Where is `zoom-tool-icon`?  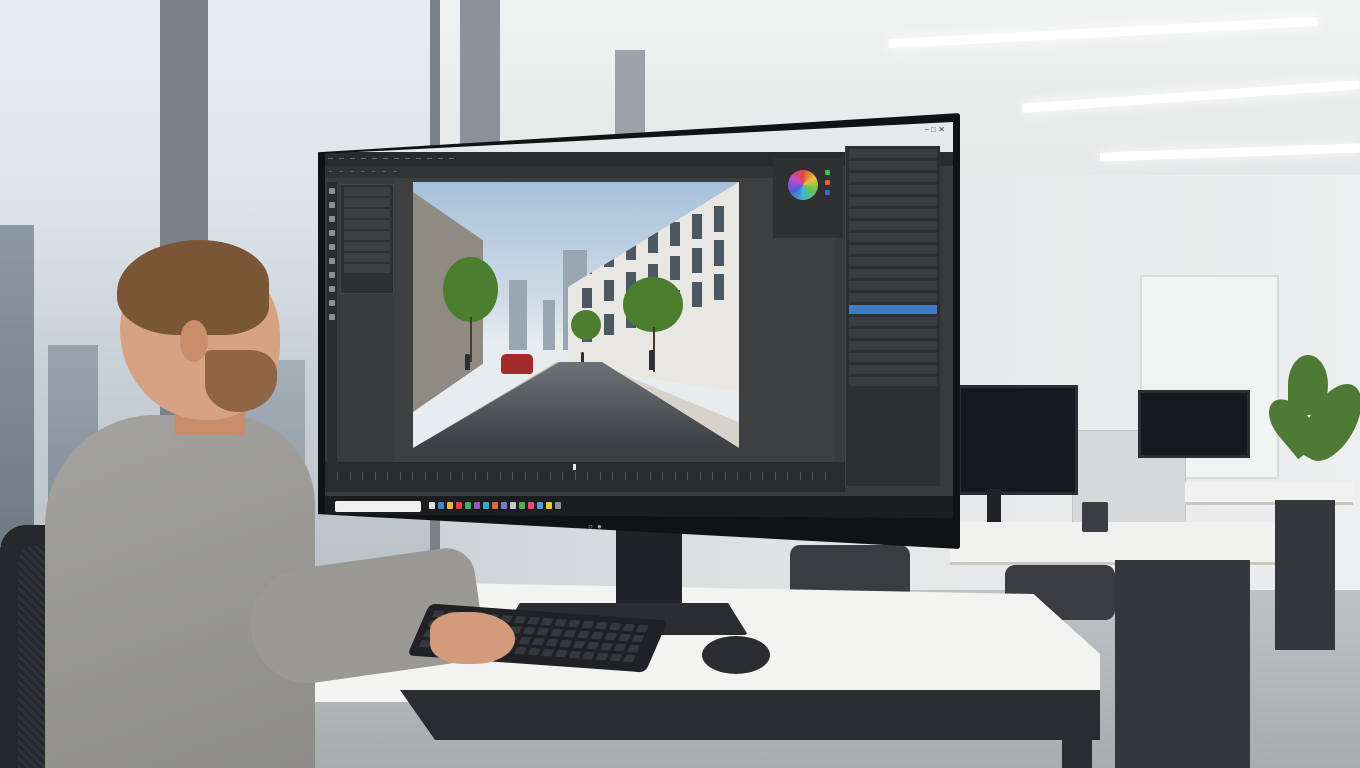 zoom-tool-icon is located at coordinates (332, 317).